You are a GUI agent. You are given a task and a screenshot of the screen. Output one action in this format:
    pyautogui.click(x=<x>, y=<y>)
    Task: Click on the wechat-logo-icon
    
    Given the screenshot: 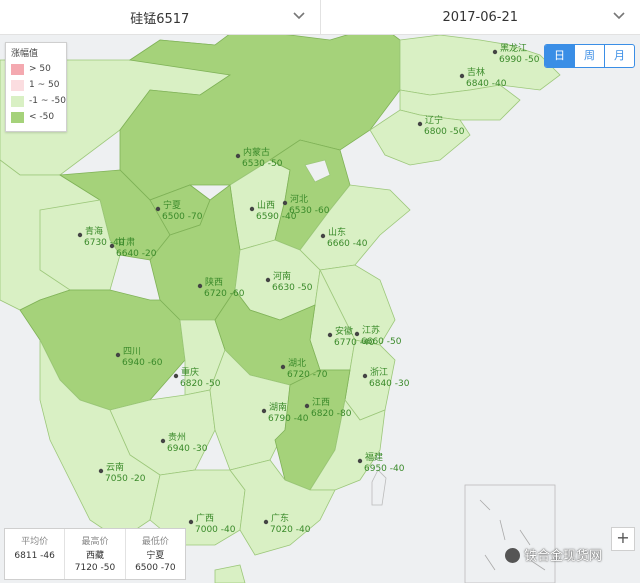 What is the action you would take?
    pyautogui.click(x=512, y=555)
    